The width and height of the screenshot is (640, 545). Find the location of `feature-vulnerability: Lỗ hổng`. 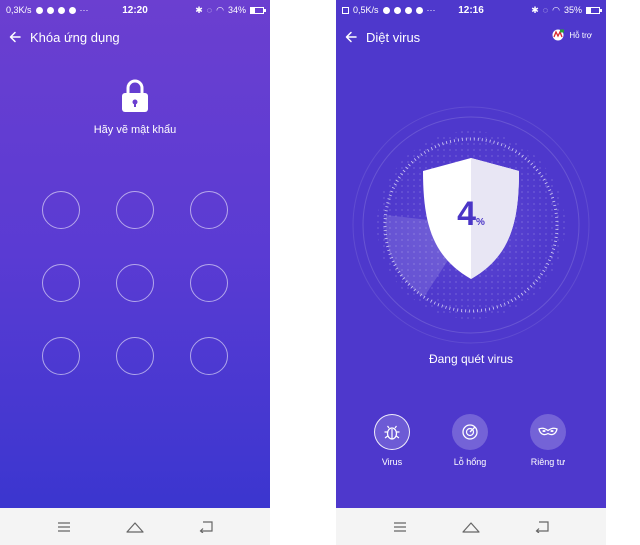

feature-vulnerability: Lỗ hổng is located at coordinates (470, 440).